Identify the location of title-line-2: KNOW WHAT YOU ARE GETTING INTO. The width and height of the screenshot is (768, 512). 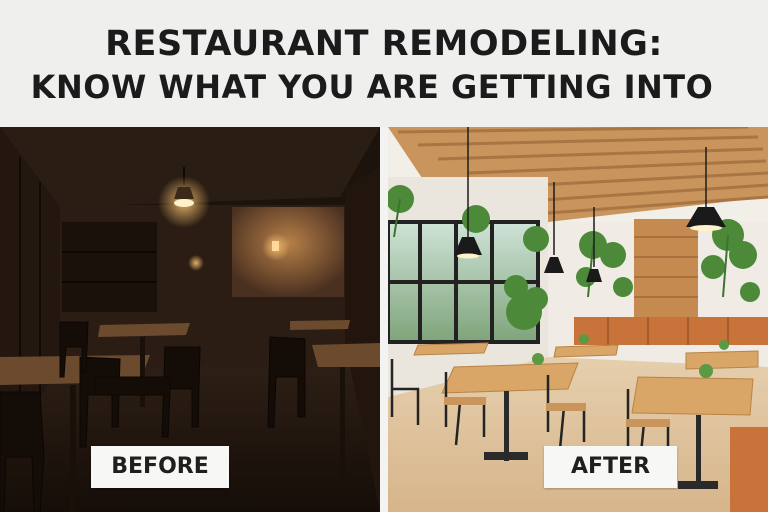
(372, 87).